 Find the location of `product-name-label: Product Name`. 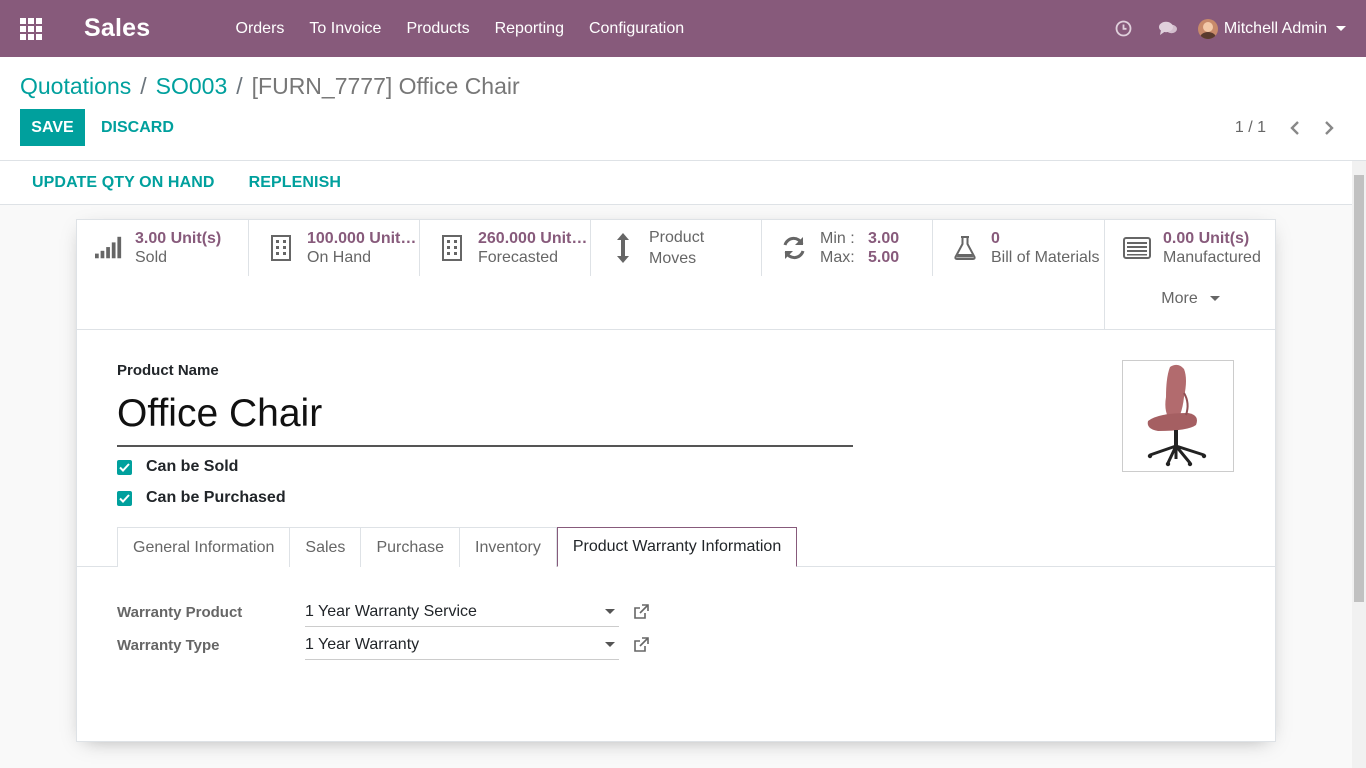

product-name-label: Product Name is located at coordinates (168, 370).